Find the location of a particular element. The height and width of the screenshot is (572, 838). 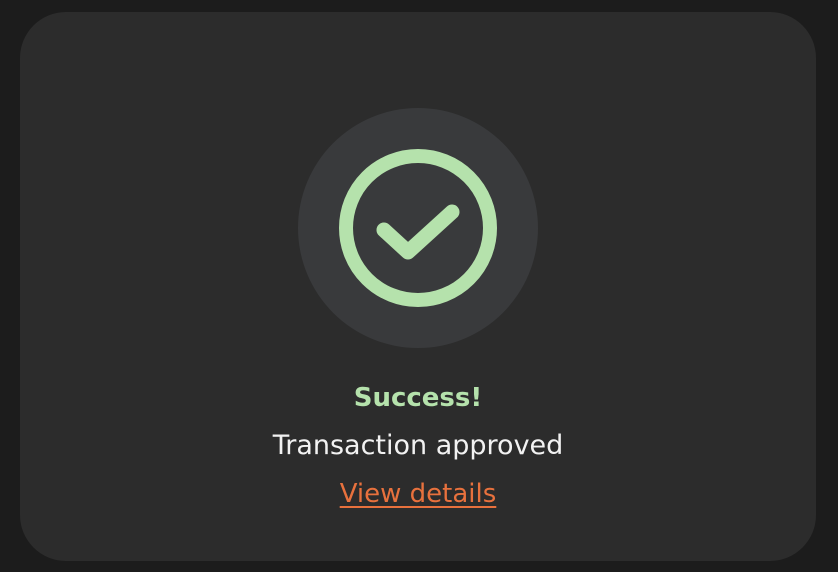

view-details-link: View details is located at coordinates (418, 494).